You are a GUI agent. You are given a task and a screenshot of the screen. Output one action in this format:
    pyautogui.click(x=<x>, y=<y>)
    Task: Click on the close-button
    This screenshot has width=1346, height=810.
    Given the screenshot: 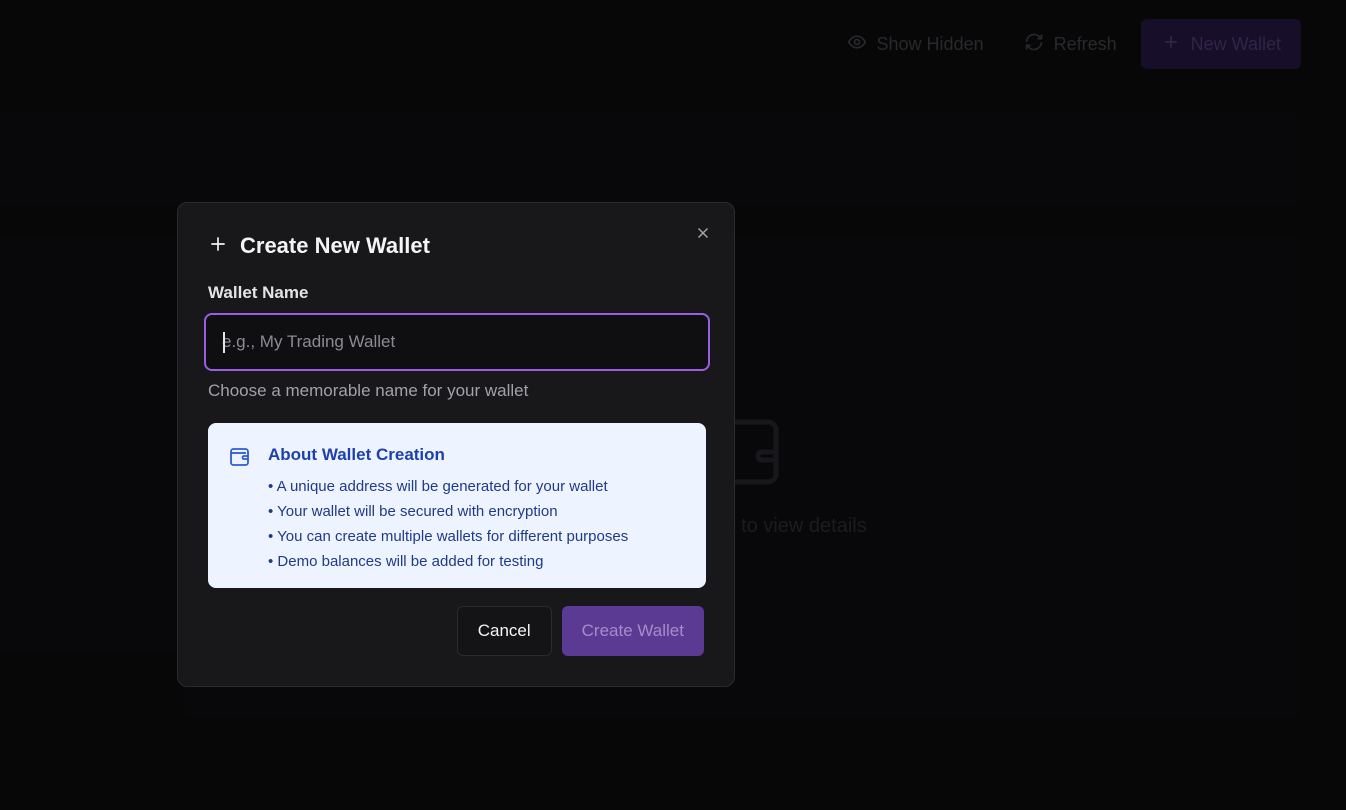 What is the action you would take?
    pyautogui.click(x=704, y=234)
    